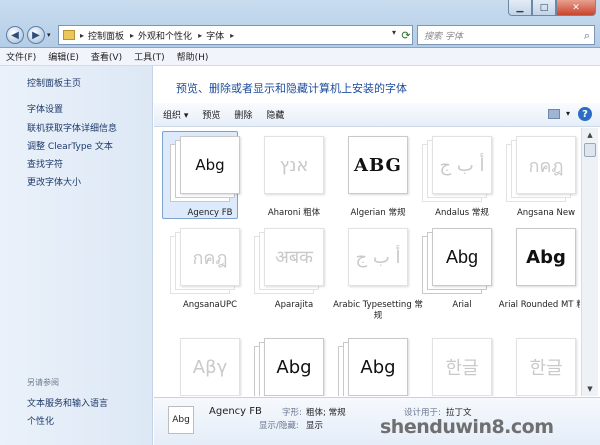 This screenshot has width=600, height=445. I want to click on font-name-label: Angsana New, so click(546, 213).